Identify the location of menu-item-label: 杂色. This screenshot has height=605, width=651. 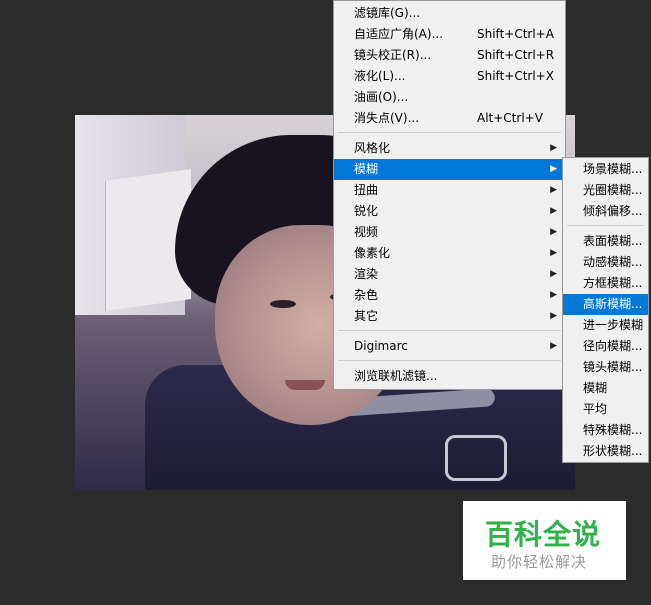
(366, 295).